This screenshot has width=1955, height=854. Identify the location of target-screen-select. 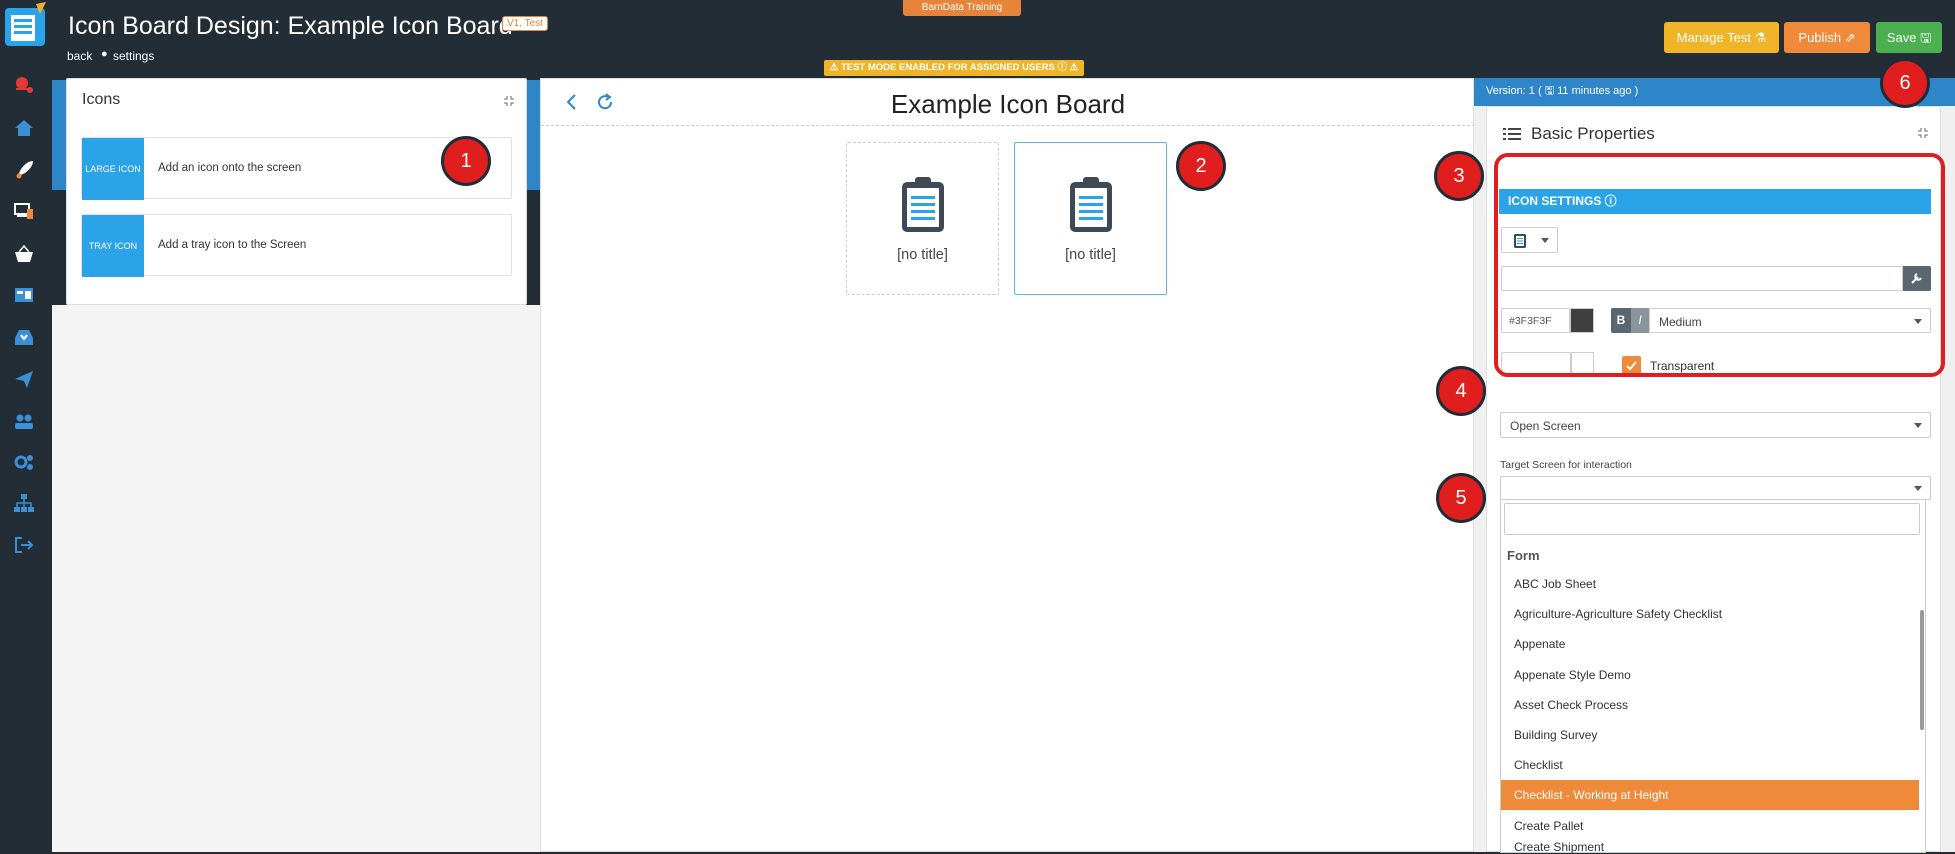
(1715, 488).